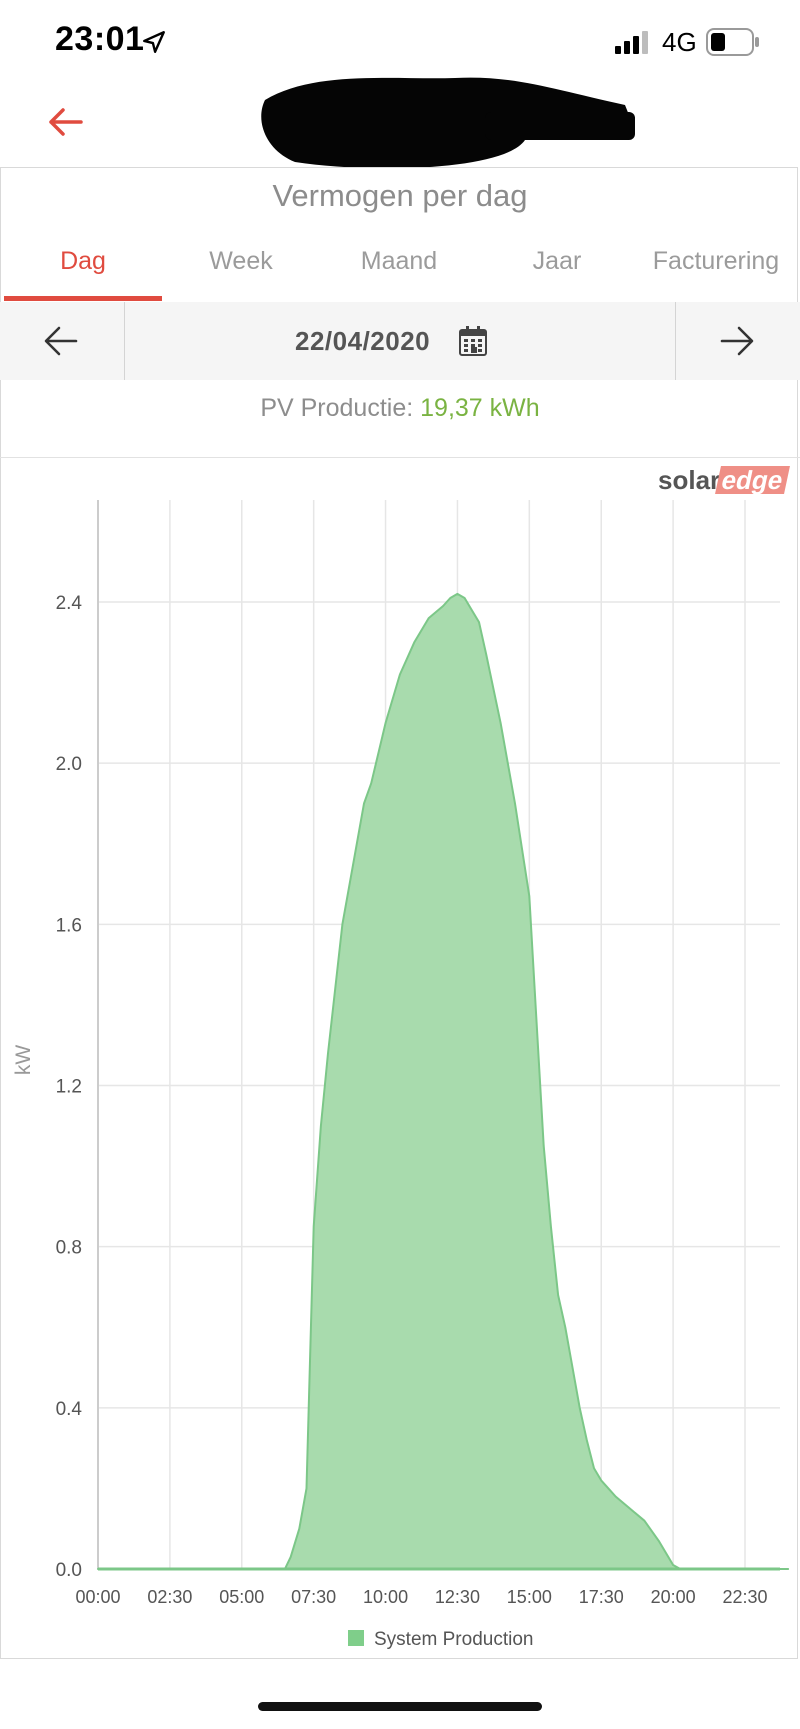  Describe the element at coordinates (673, 1597) in the screenshot. I see `x-tick-label: 20:00` at that location.